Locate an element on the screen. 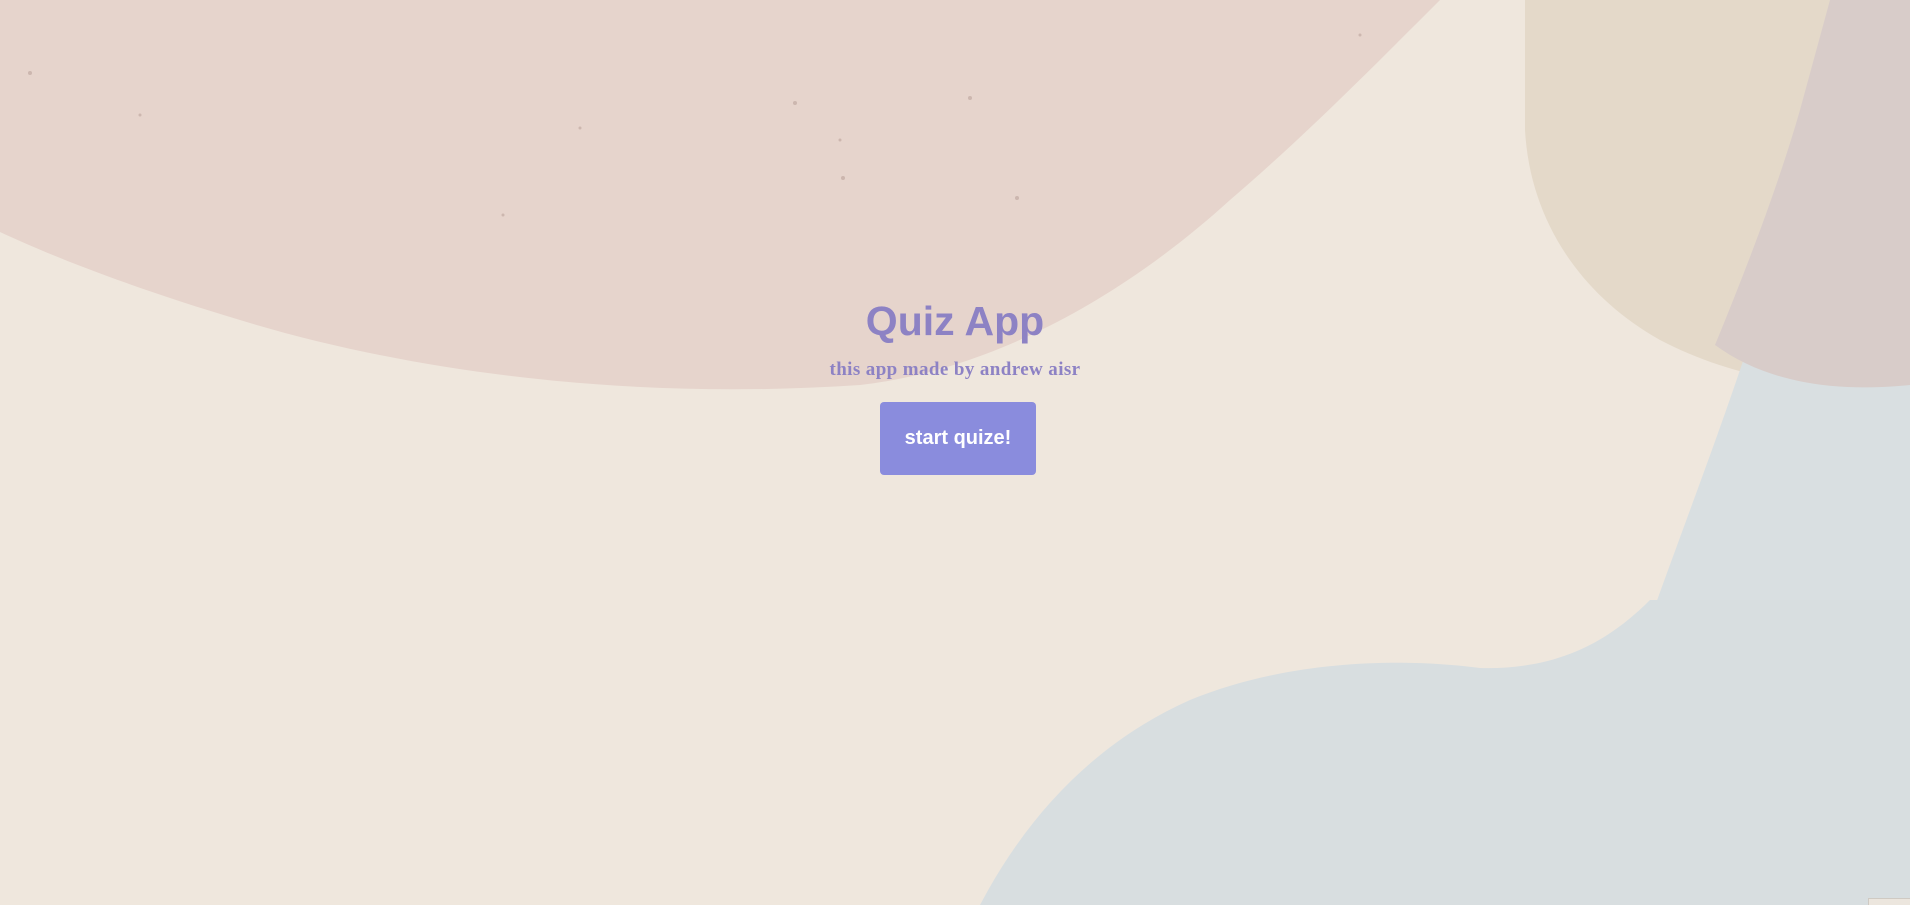 The height and width of the screenshot is (905, 1910). page-subtitle: this app made by andrew aisr is located at coordinates (955, 369).